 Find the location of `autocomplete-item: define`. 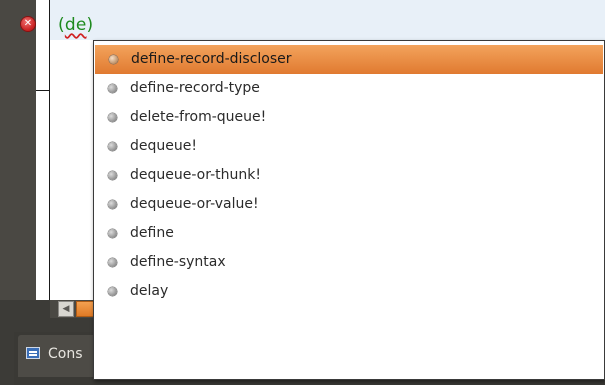

autocomplete-item: define is located at coordinates (349, 233).